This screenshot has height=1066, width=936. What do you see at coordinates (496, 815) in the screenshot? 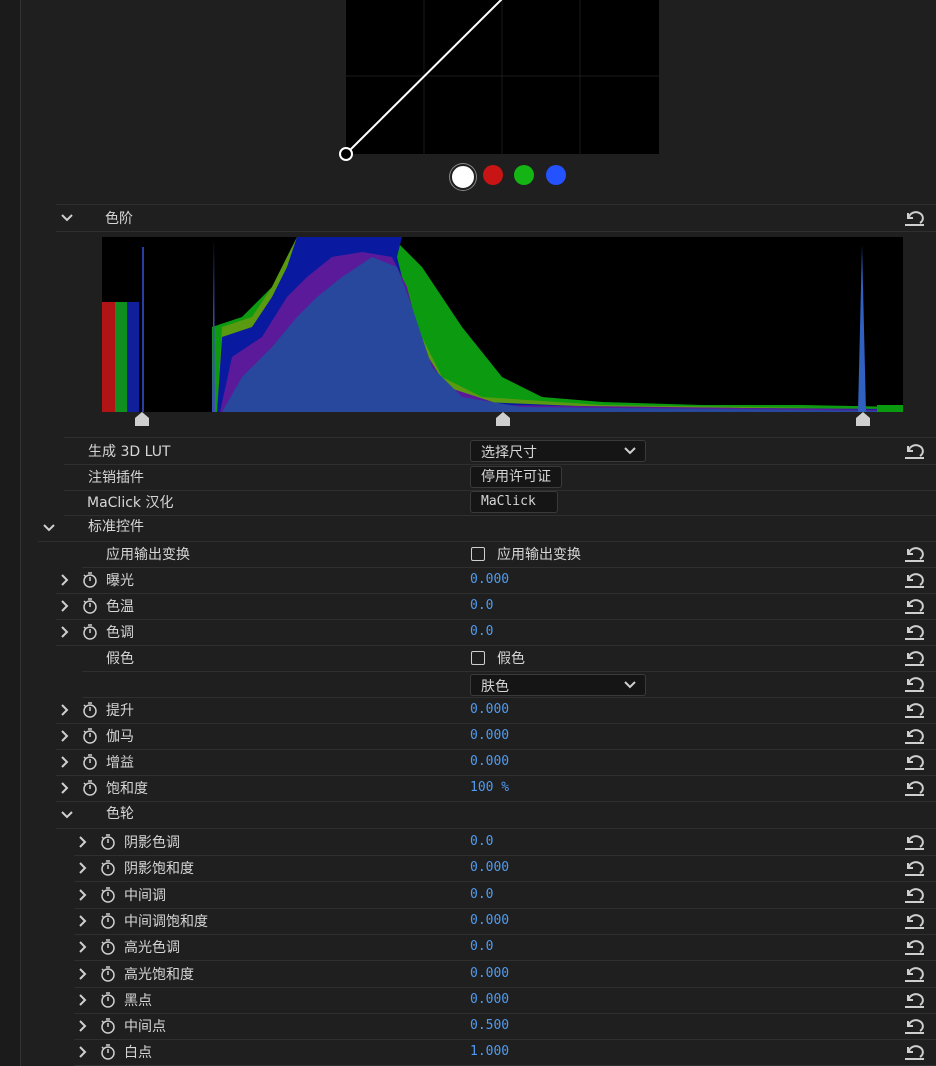
I see `color-wheels-header: 色轮` at bounding box center [496, 815].